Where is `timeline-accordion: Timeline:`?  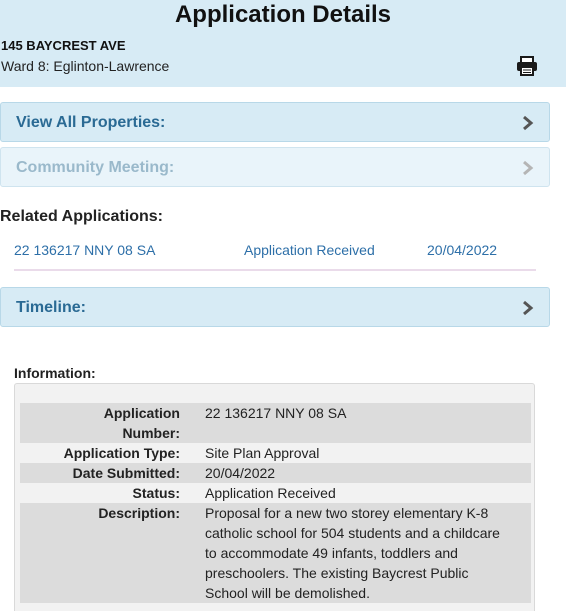
timeline-accordion: Timeline: is located at coordinates (275, 307).